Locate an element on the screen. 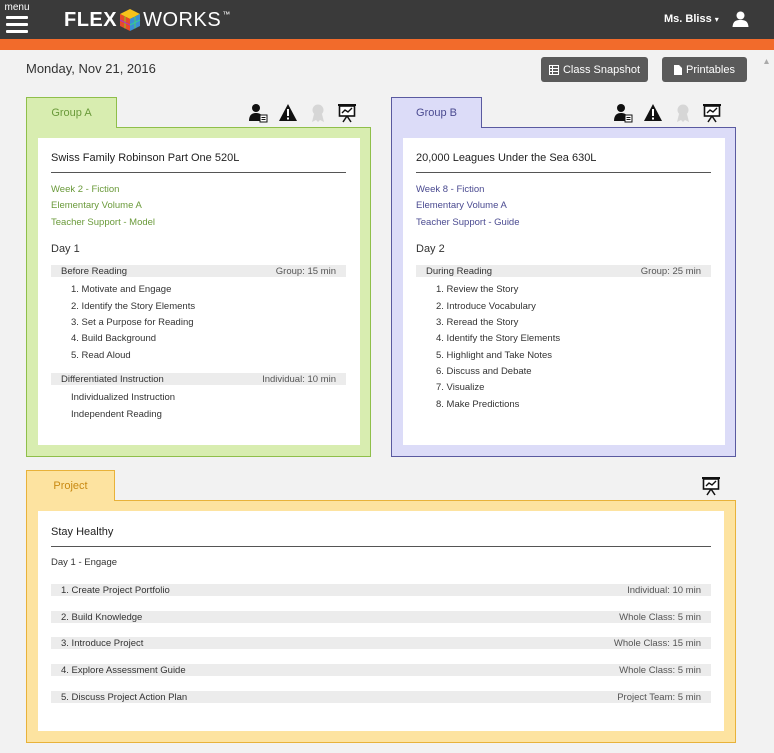 Image resolution: width=774 pixels, height=753 pixels. list-item: 5. Read Aloud is located at coordinates (101, 355).